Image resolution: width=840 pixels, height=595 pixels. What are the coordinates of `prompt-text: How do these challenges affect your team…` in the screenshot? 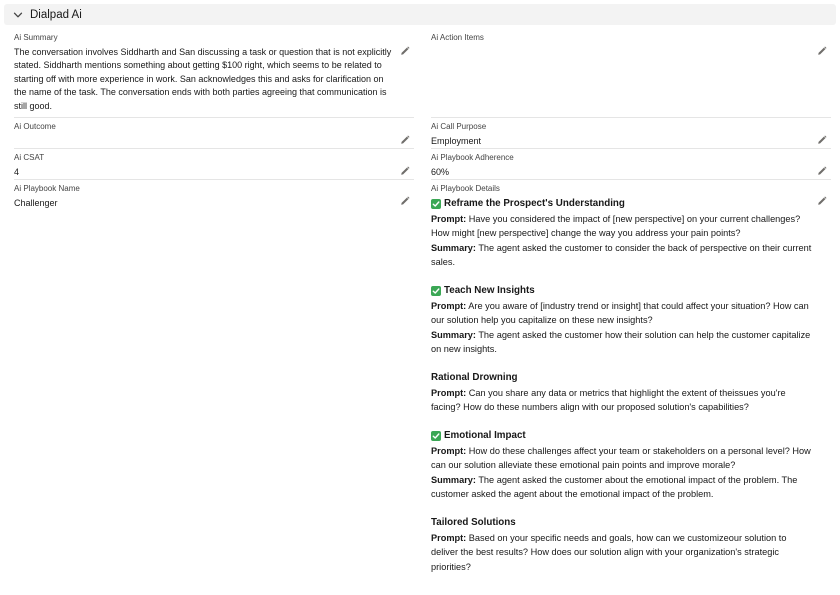 It's located at (621, 458).